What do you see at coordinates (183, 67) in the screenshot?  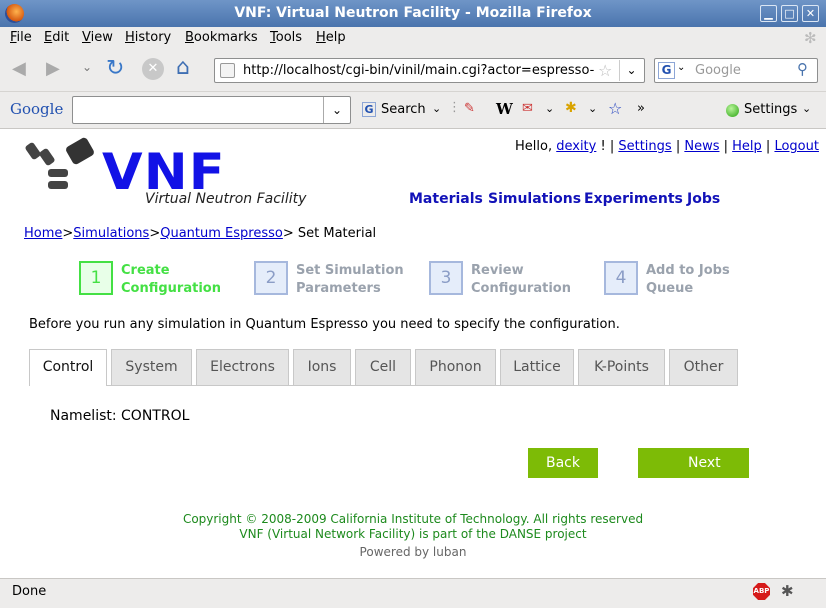 I see `home-icon: ⌂` at bounding box center [183, 67].